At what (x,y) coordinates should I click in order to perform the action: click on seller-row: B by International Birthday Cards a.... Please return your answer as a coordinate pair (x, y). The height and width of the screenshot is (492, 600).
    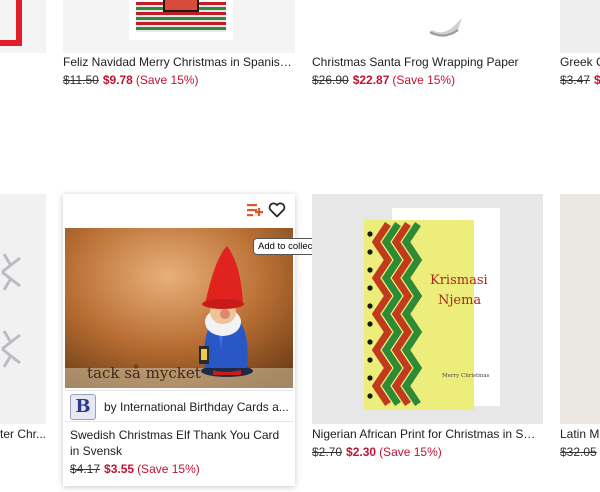
    Looking at the image, I should click on (179, 406).